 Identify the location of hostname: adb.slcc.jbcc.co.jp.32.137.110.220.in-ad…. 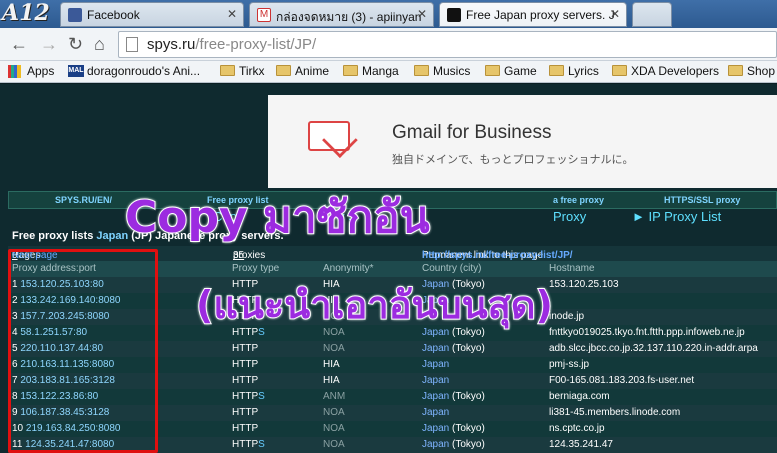
(653, 348).